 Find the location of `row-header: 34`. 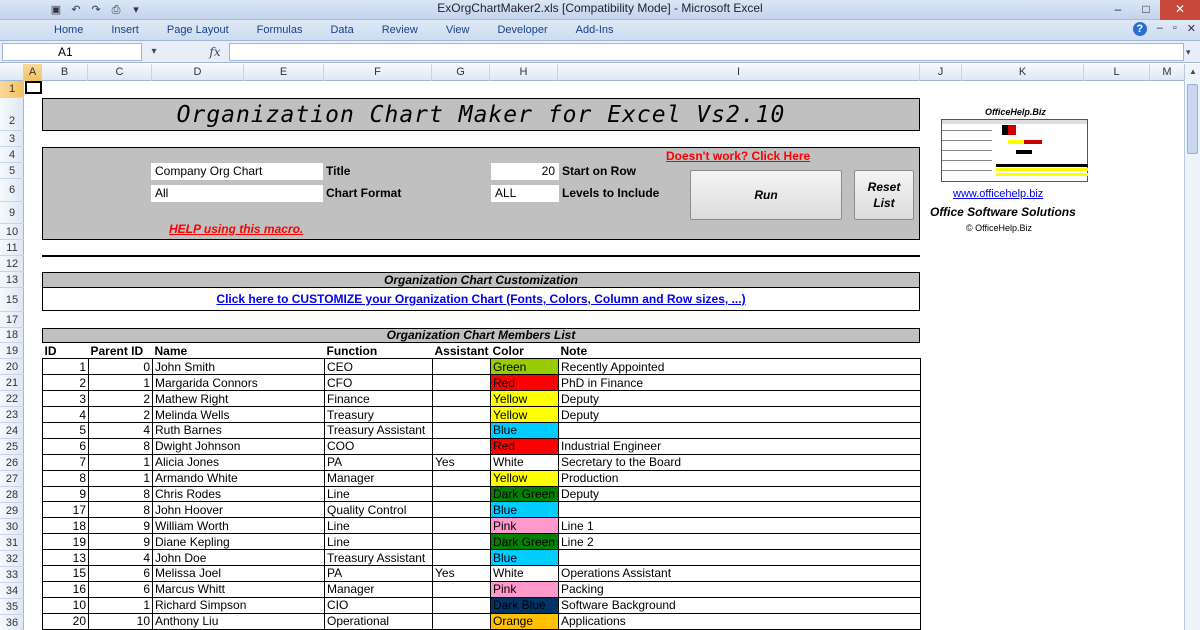

row-header: 34 is located at coordinates (12, 591).